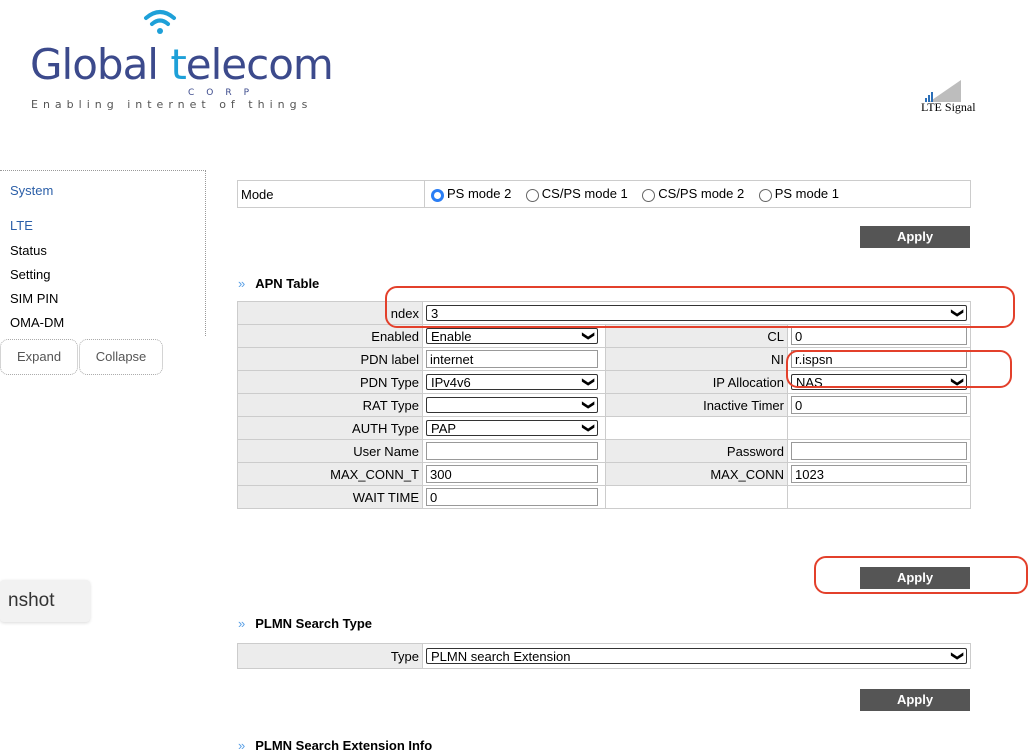  I want to click on auth-type-label: AUTH Type, so click(330, 428).